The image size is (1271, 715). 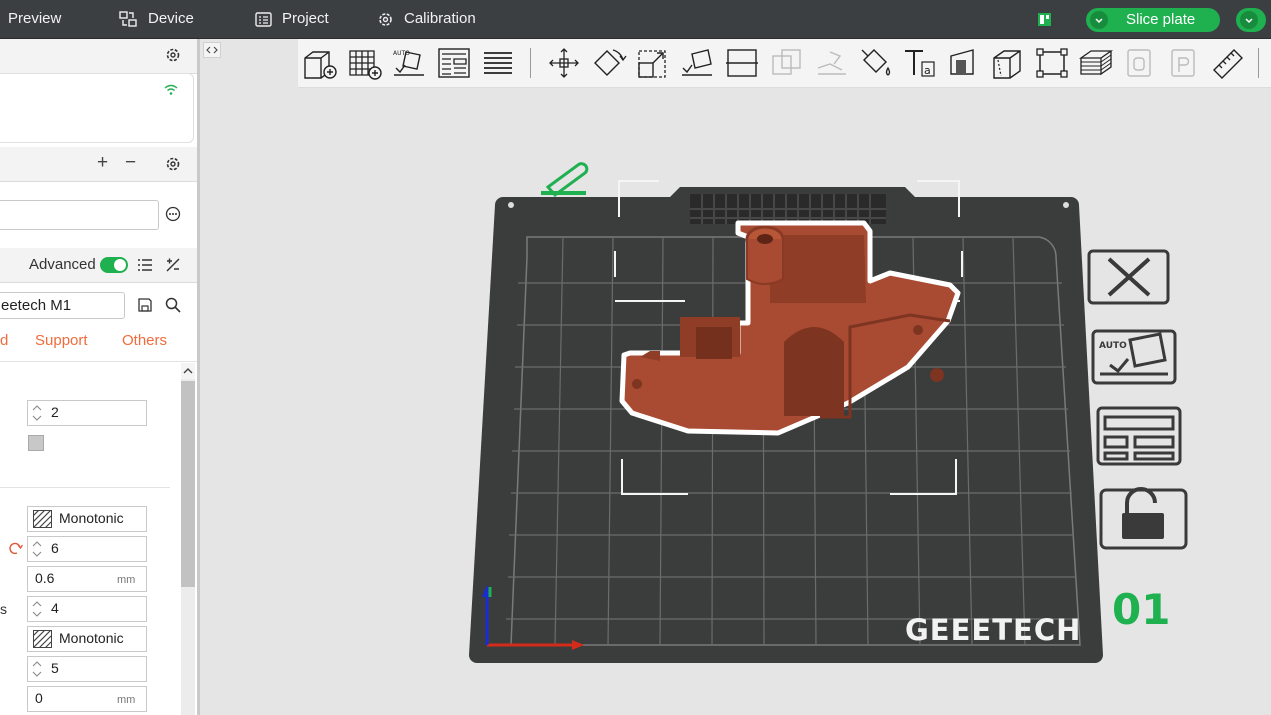 I want to click on tab-others: Others, so click(x=144, y=340).